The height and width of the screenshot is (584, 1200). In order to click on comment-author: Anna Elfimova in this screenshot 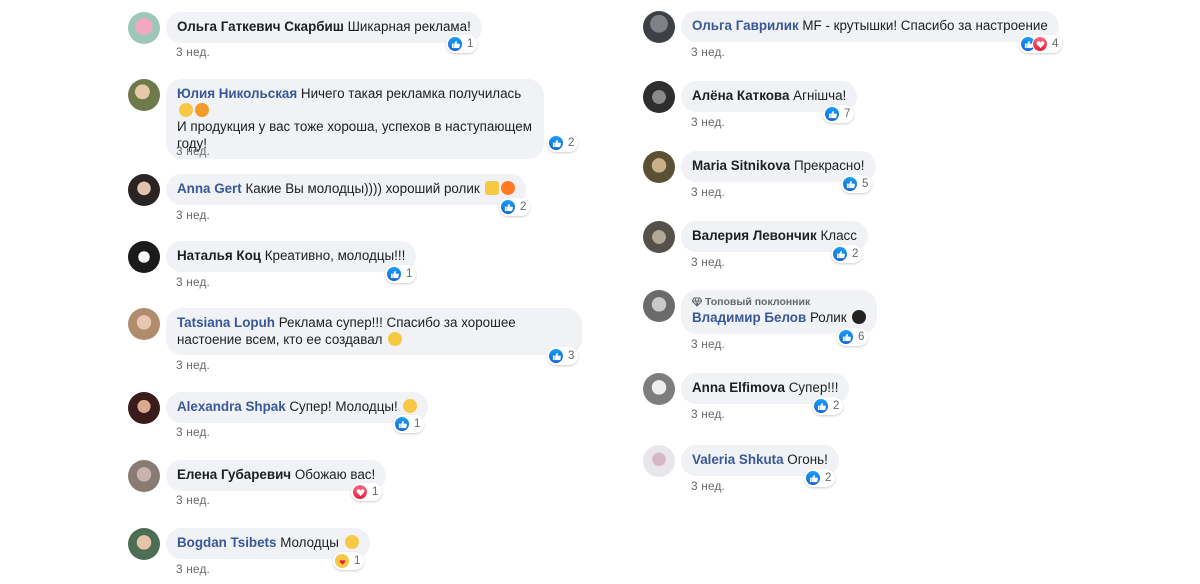, I will do `click(738, 387)`.